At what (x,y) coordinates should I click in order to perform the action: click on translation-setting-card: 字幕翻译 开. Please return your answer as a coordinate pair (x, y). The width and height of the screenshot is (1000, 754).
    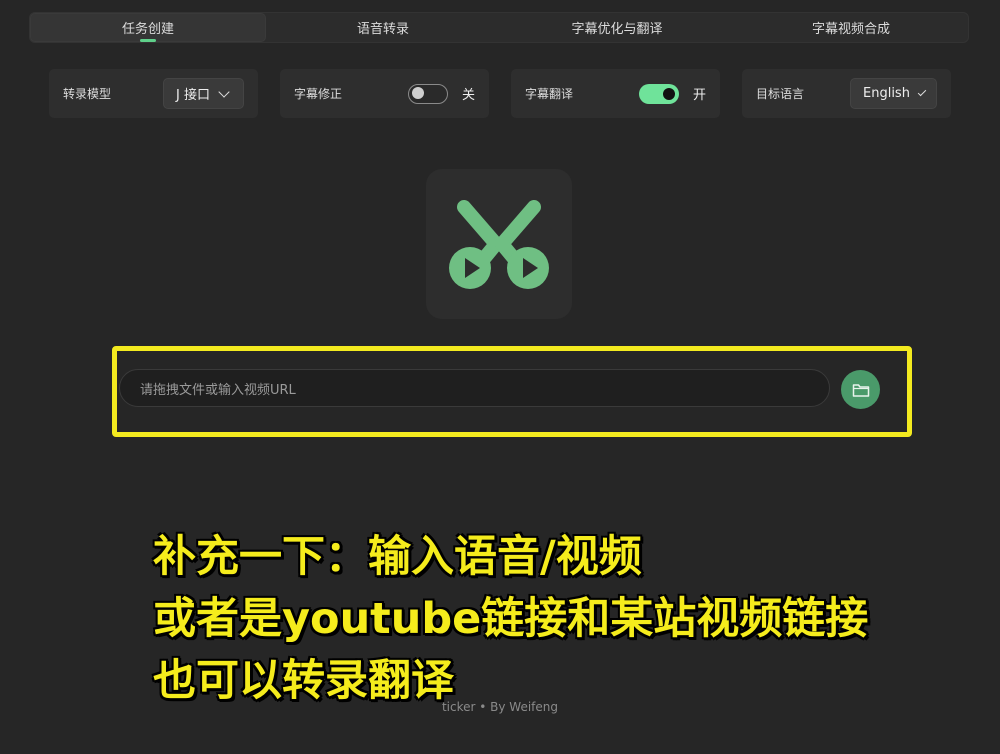
    Looking at the image, I should click on (615, 93).